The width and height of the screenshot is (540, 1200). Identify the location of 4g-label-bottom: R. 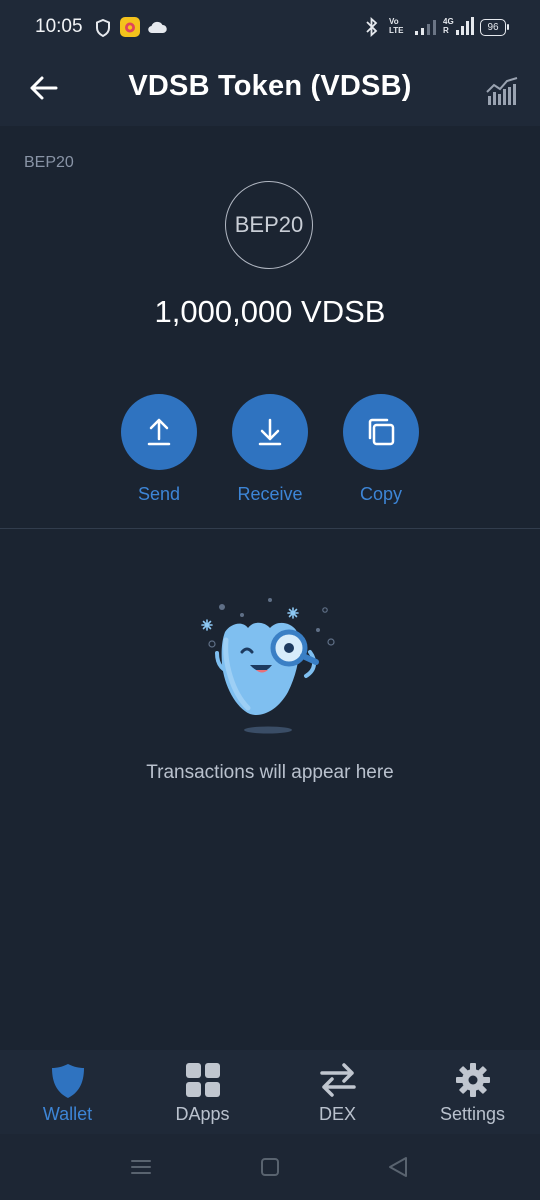
(446, 30).